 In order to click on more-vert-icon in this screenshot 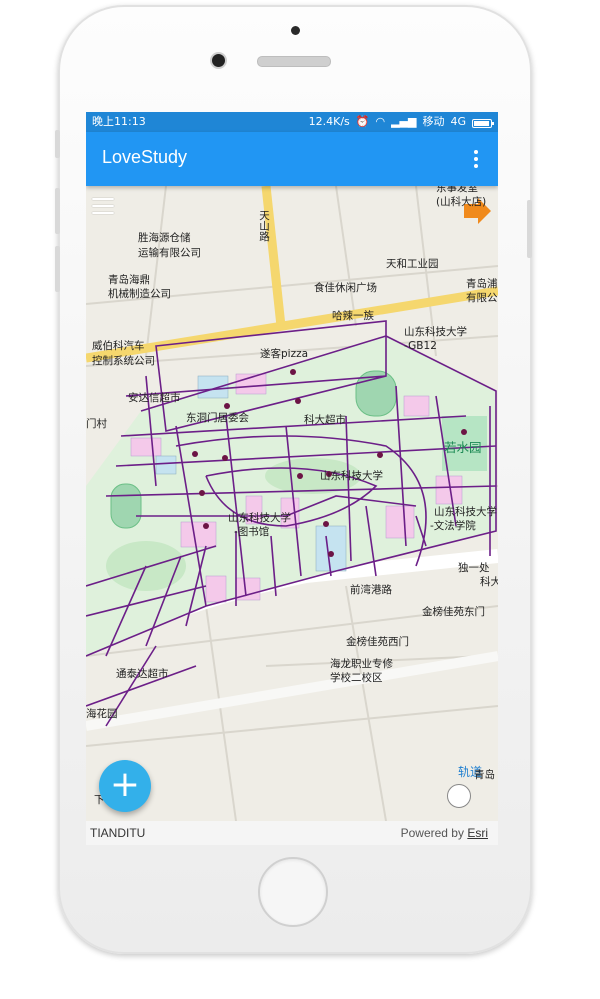, I will do `click(476, 159)`.